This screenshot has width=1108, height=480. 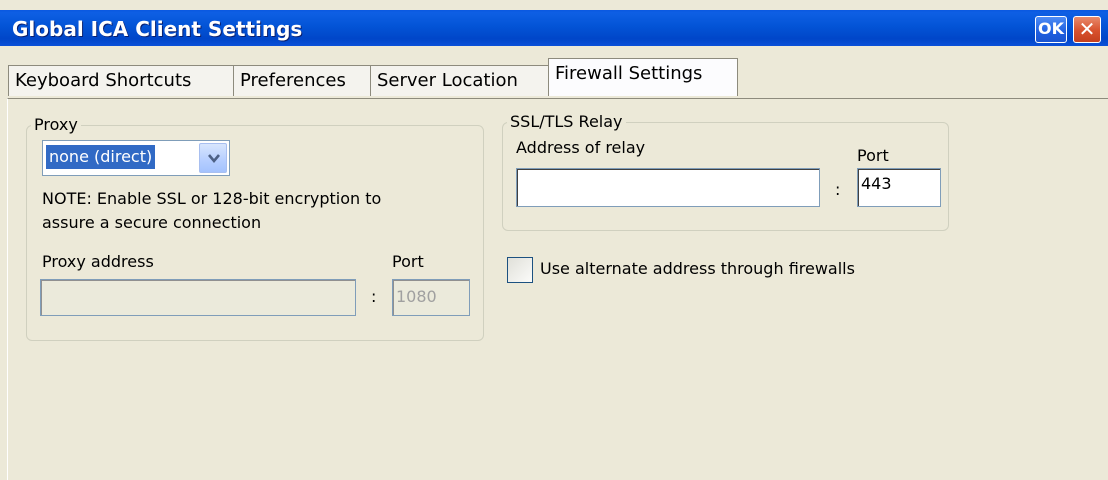 I want to click on tab-server-location: Server Location, so click(x=459, y=80).